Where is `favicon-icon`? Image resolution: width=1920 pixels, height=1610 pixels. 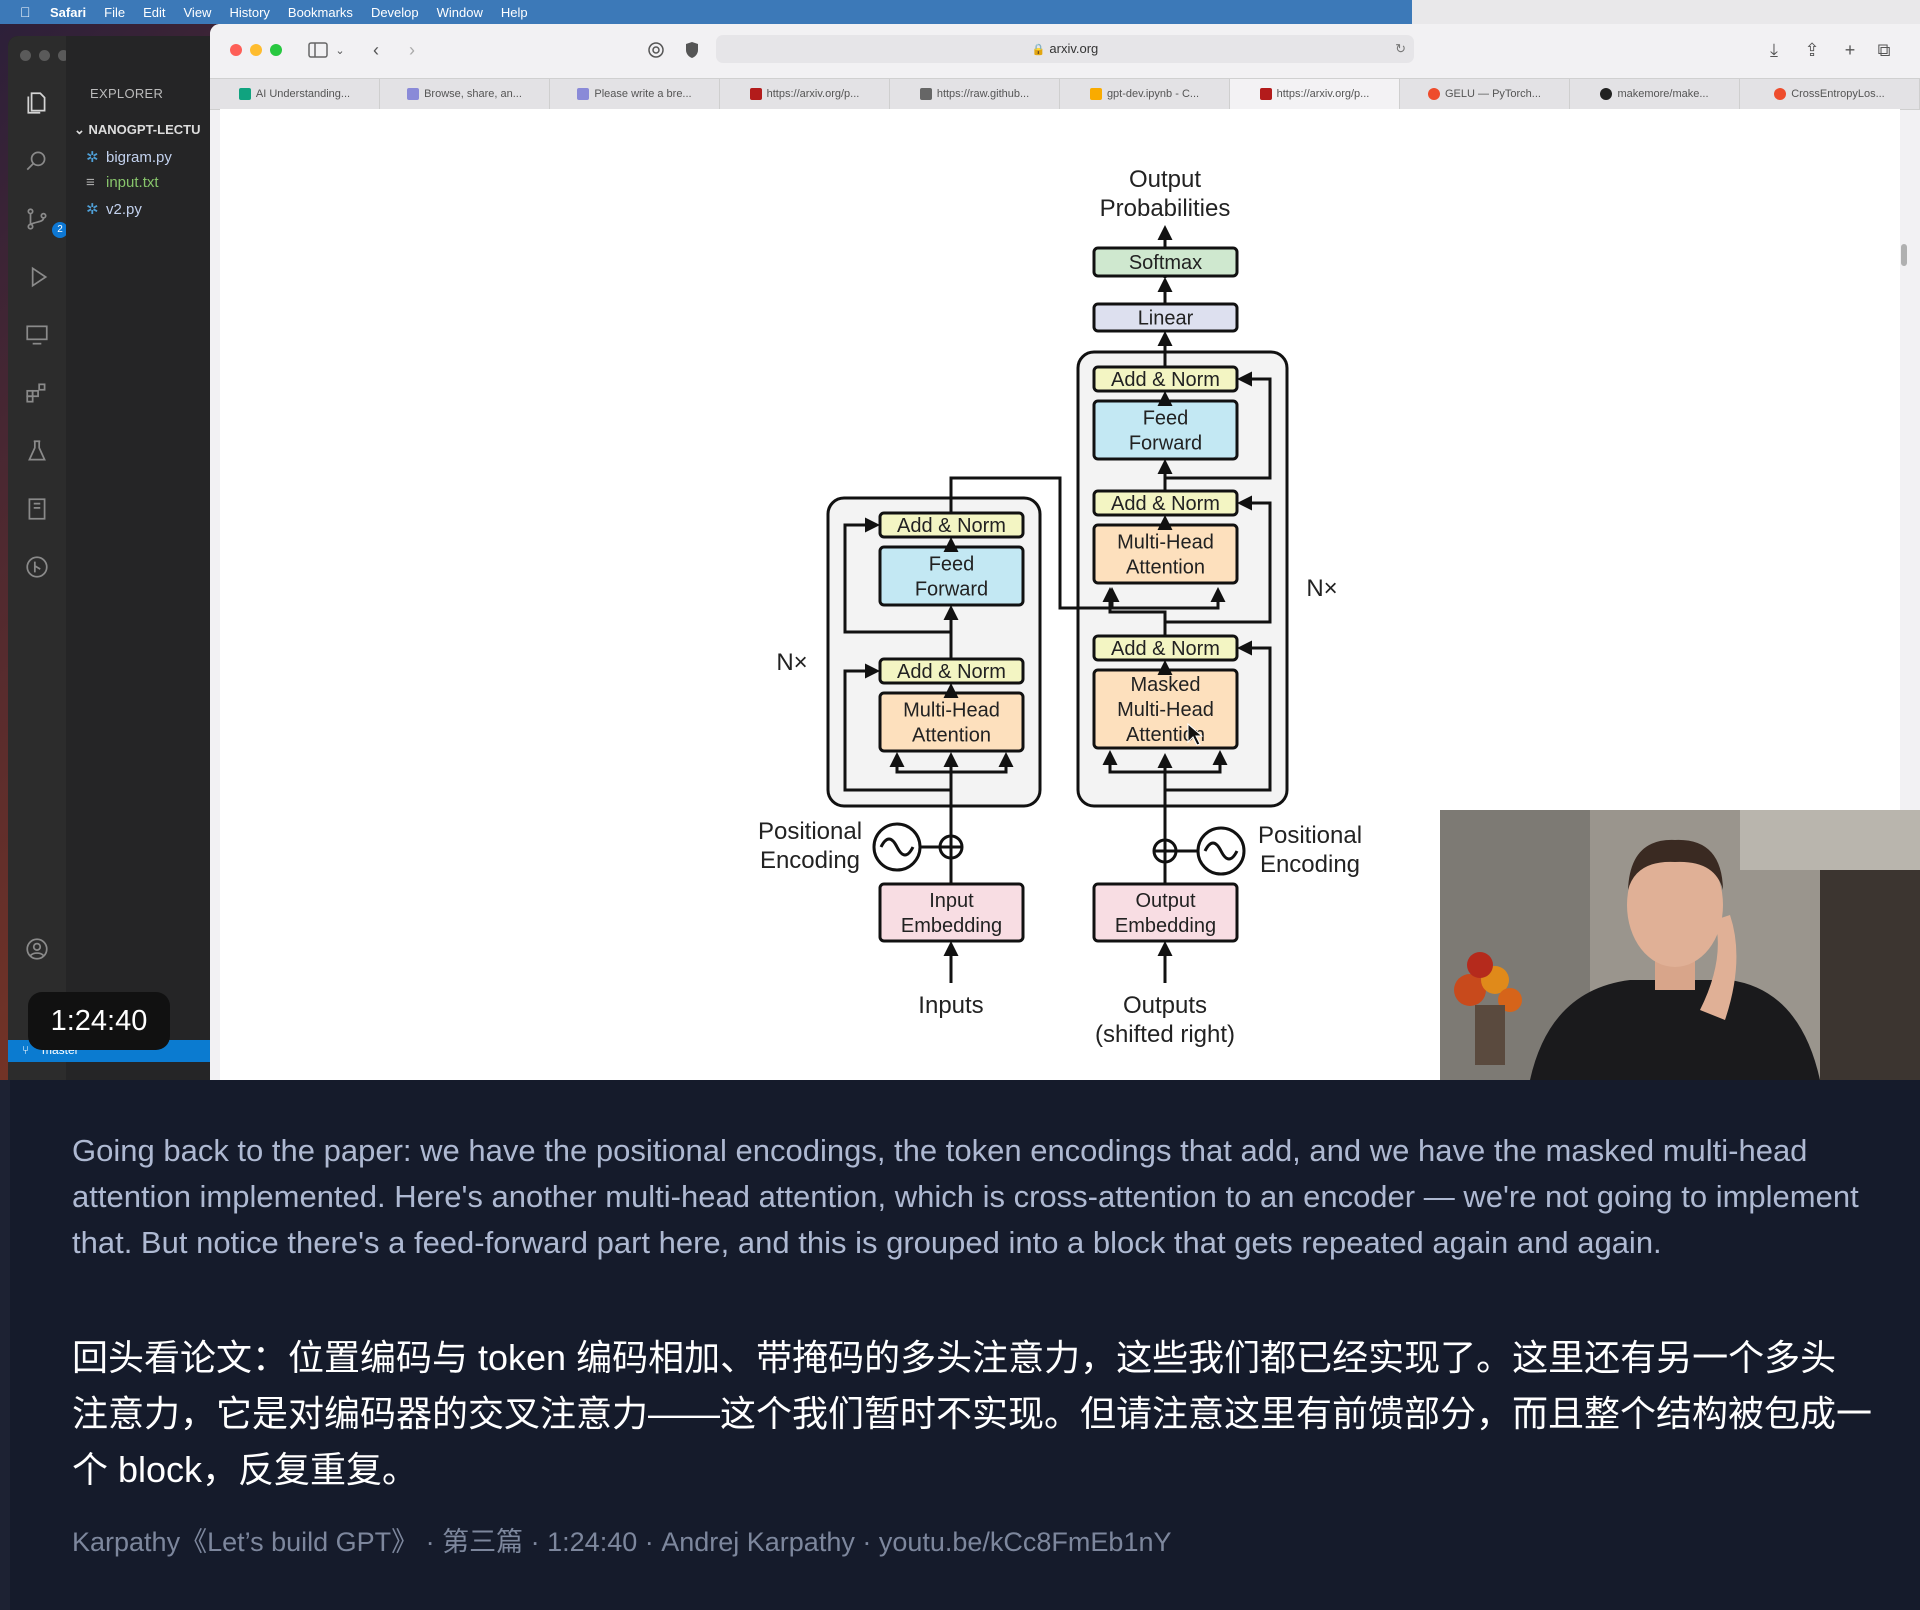 favicon-icon is located at coordinates (413, 94).